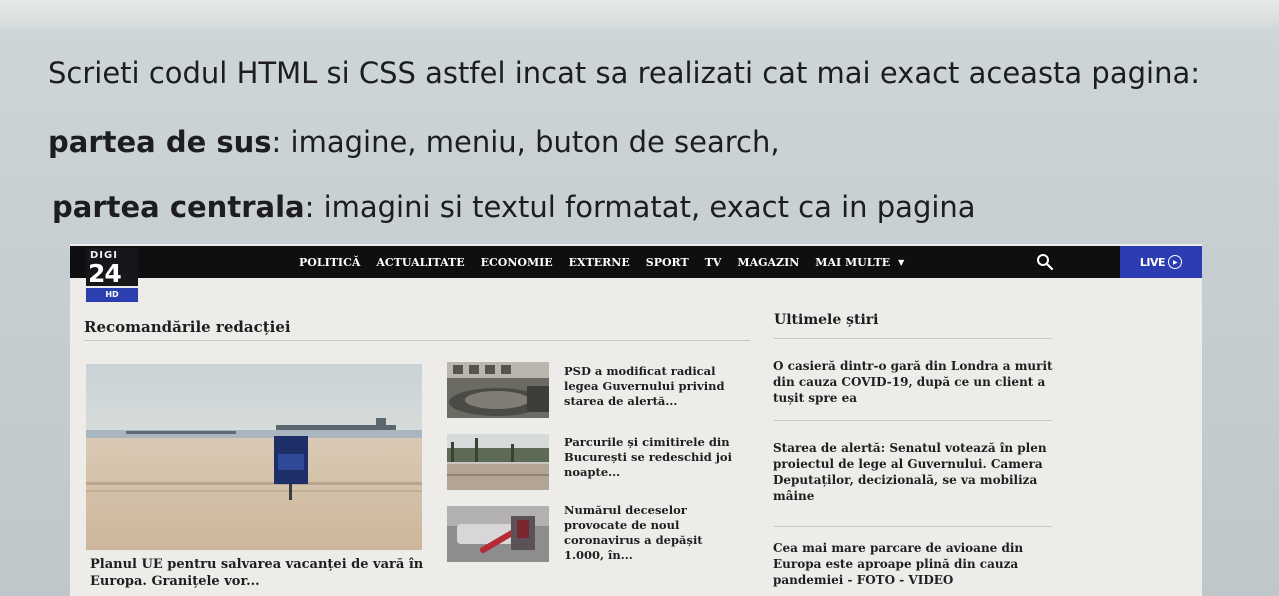  I want to click on caret-down-icon: ▼, so click(901, 262).